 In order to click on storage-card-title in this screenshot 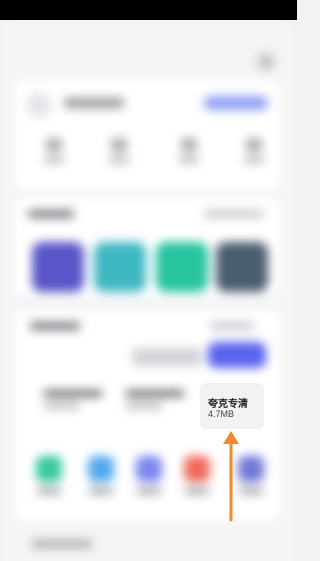, I will do `click(55, 326)`.